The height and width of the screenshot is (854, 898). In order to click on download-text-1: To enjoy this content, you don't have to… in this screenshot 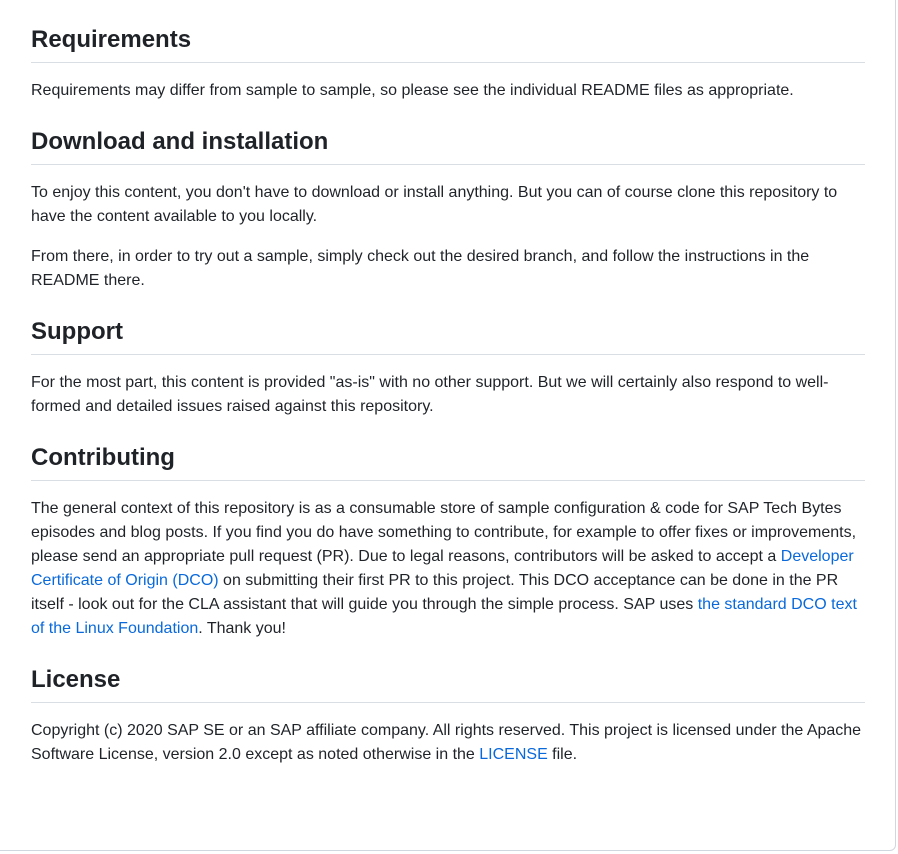, I will do `click(434, 204)`.